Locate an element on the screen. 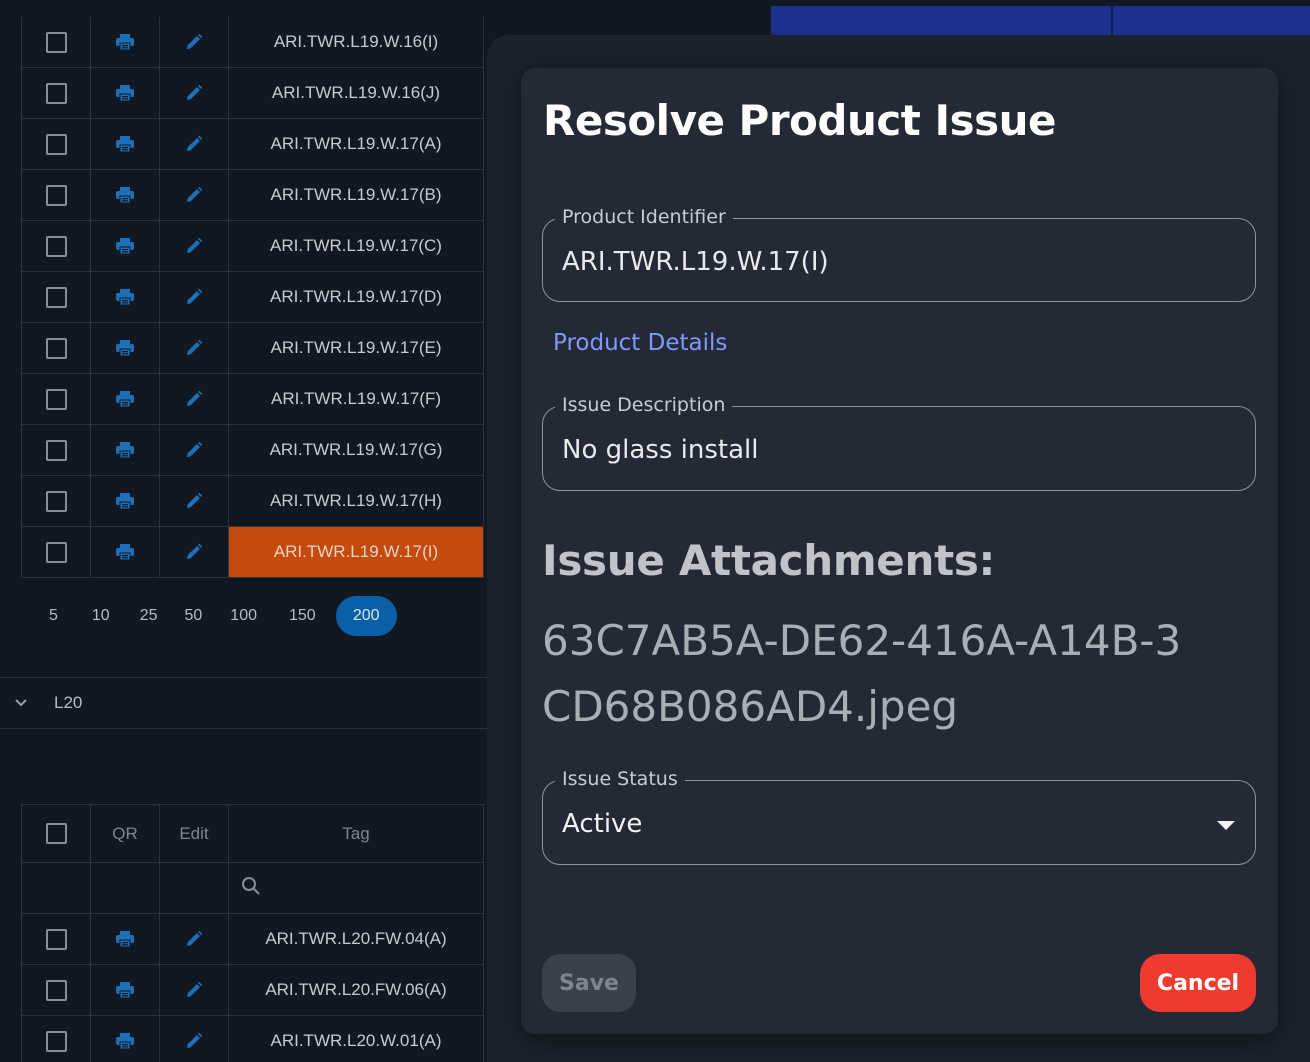 The height and width of the screenshot is (1062, 1310). select-all-checkbox is located at coordinates (56, 833).